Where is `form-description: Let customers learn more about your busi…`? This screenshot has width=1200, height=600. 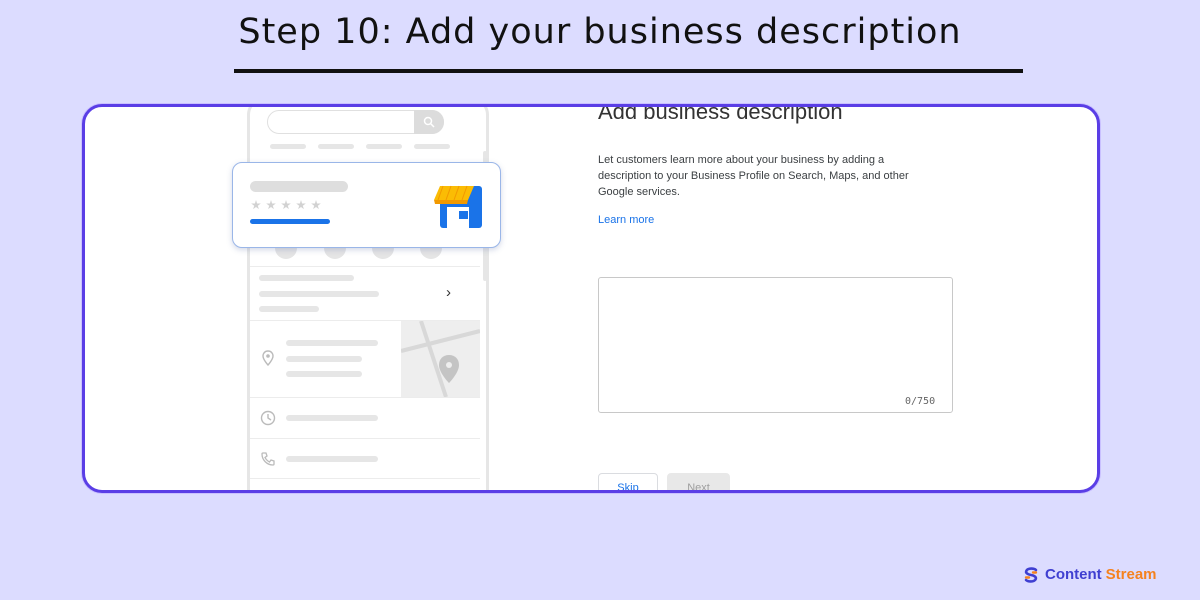
form-description: Let customers learn more about your busi… is located at coordinates (753, 176).